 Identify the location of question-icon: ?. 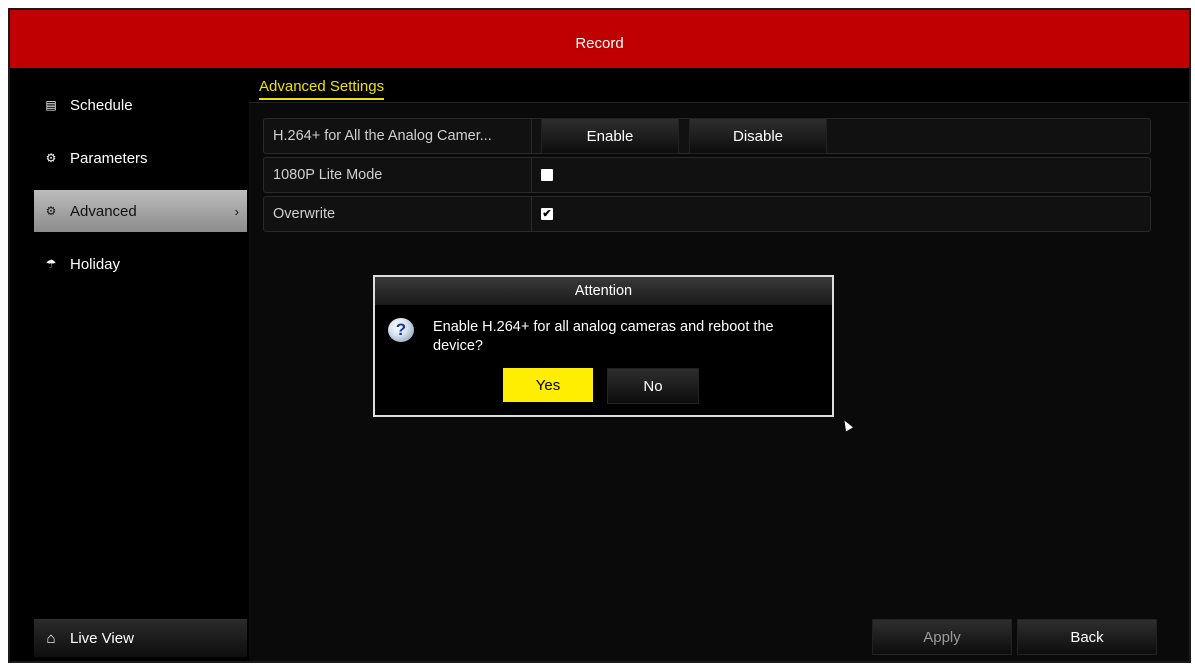
(401, 330).